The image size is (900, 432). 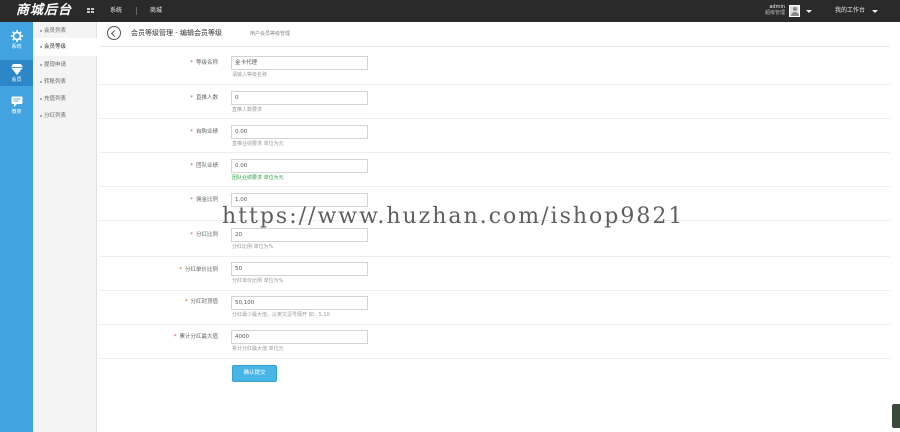 What do you see at coordinates (16, 101) in the screenshot?
I see `chat-icon` at bounding box center [16, 101].